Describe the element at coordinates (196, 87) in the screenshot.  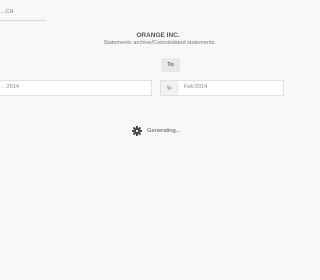
I see `to-date-value: Feb'2014` at that location.